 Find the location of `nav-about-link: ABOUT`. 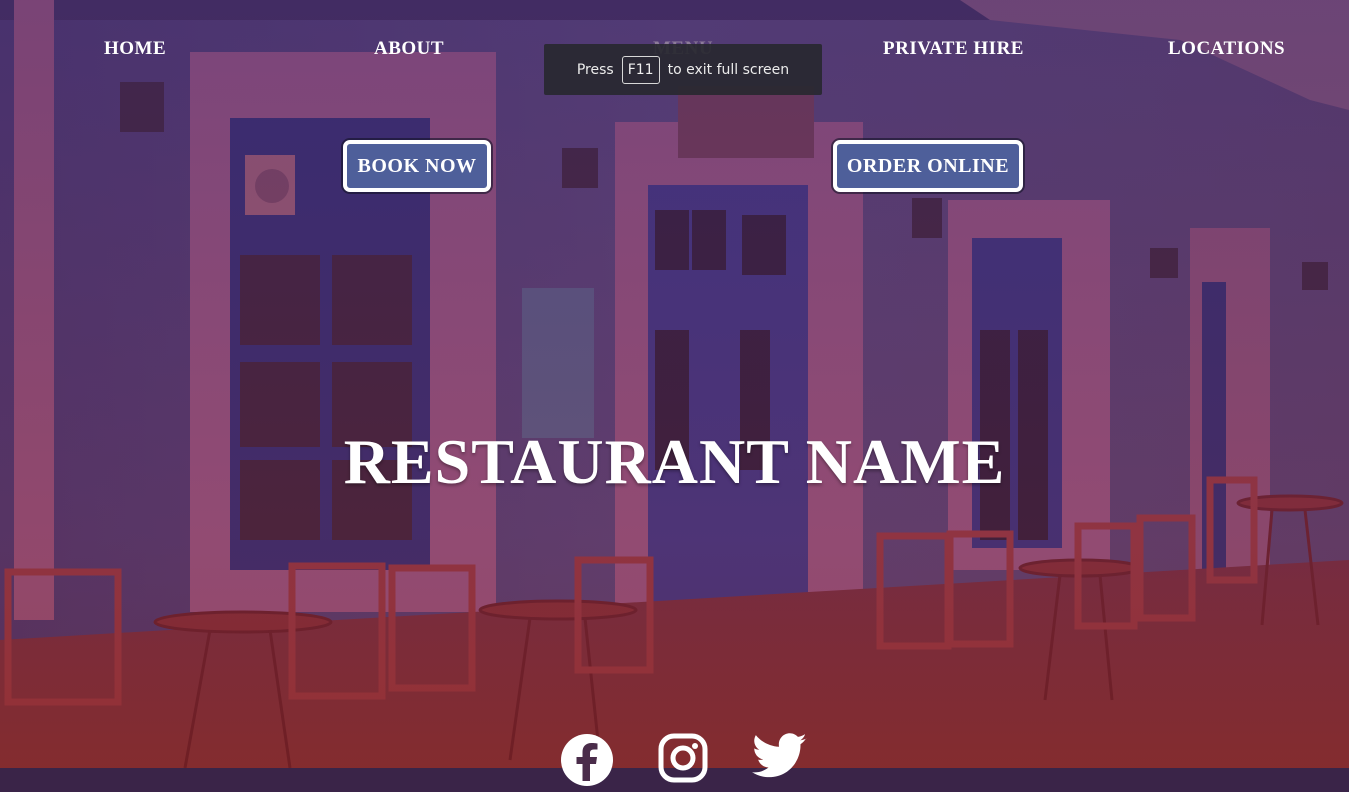

nav-about-link: ABOUT is located at coordinates (409, 49).